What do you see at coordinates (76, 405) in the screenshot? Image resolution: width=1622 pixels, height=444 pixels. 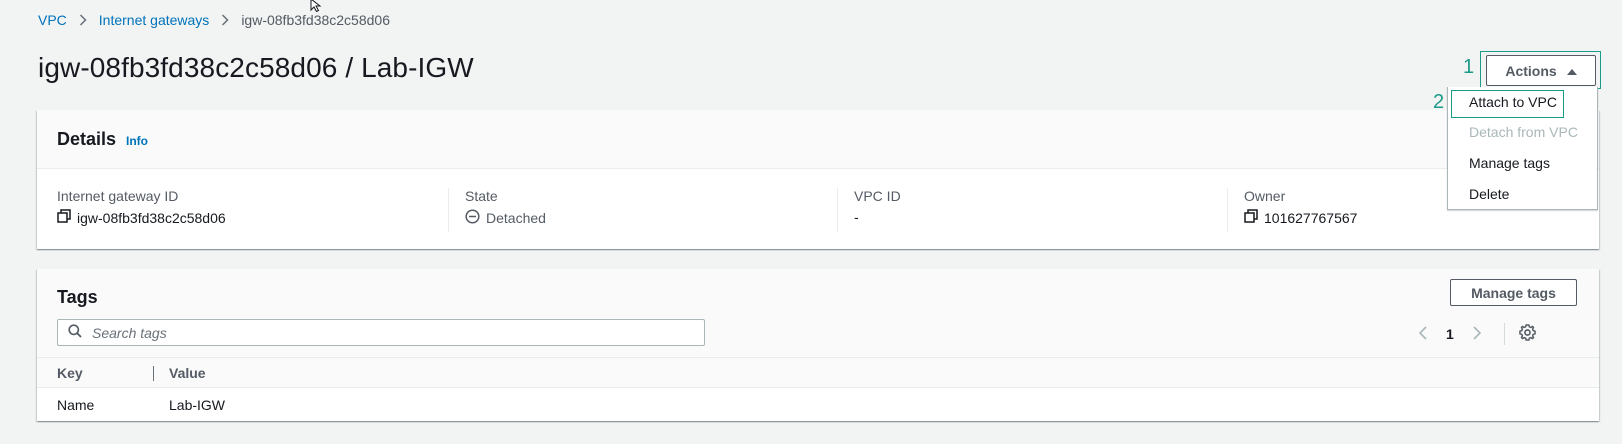 I see `tag-key-cell: Name` at bounding box center [76, 405].